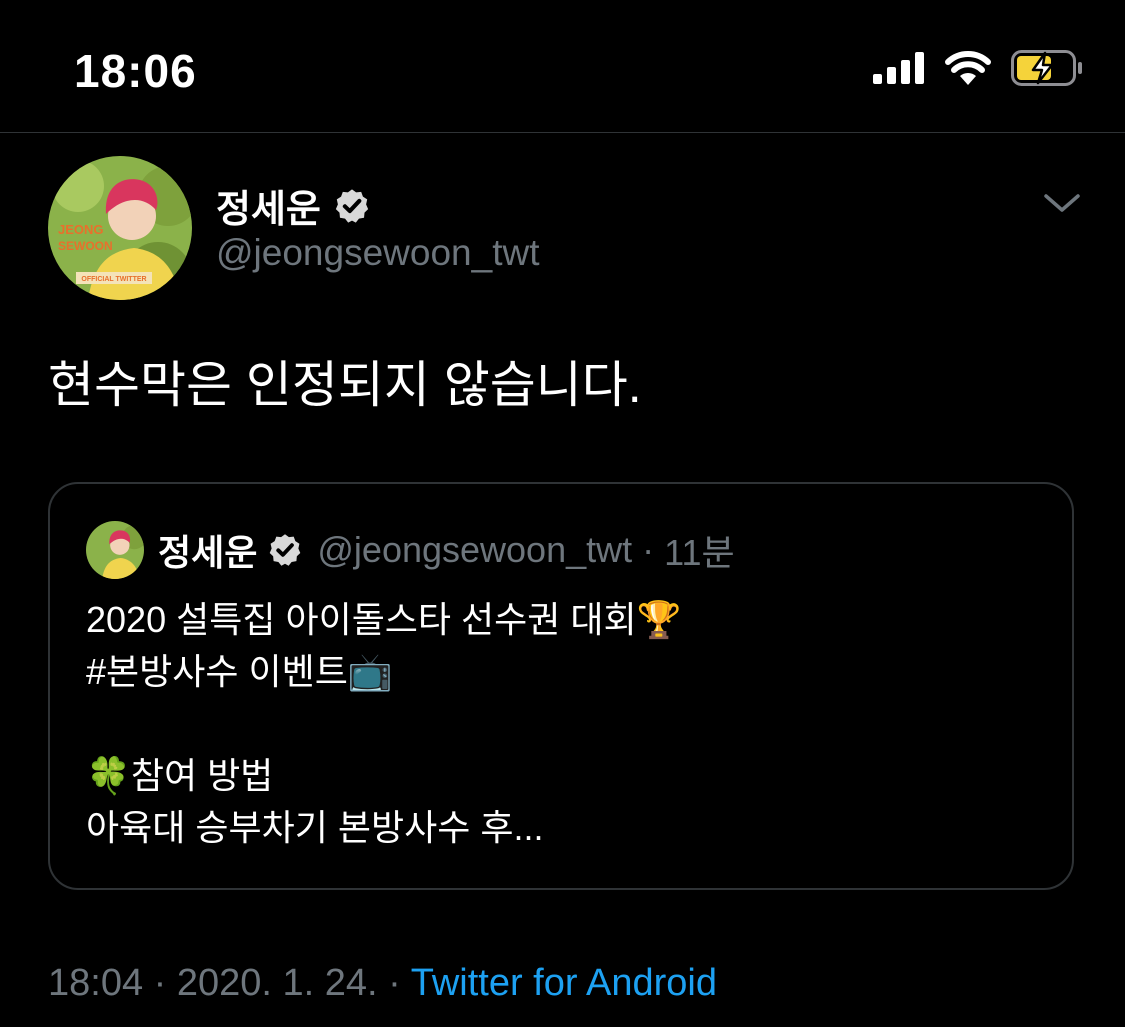 This screenshot has width=1125, height=1027. What do you see at coordinates (115, 550) in the screenshot?
I see `quoted-avatar` at bounding box center [115, 550].